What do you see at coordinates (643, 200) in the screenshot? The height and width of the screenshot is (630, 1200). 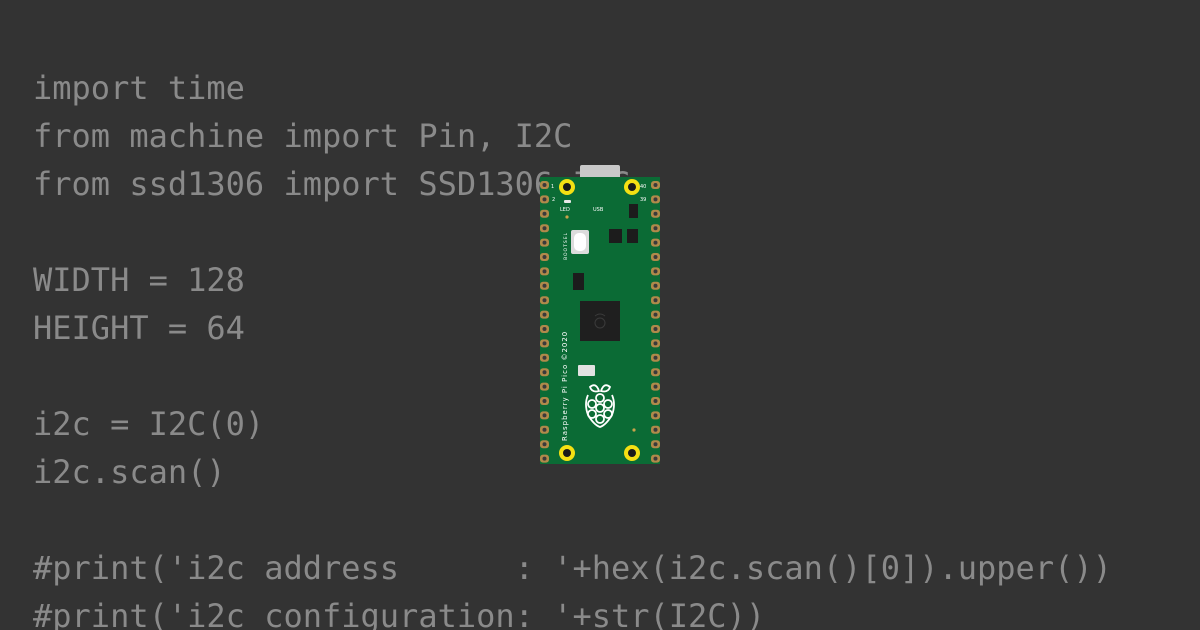 I see `pin-39-label: 39` at bounding box center [643, 200].